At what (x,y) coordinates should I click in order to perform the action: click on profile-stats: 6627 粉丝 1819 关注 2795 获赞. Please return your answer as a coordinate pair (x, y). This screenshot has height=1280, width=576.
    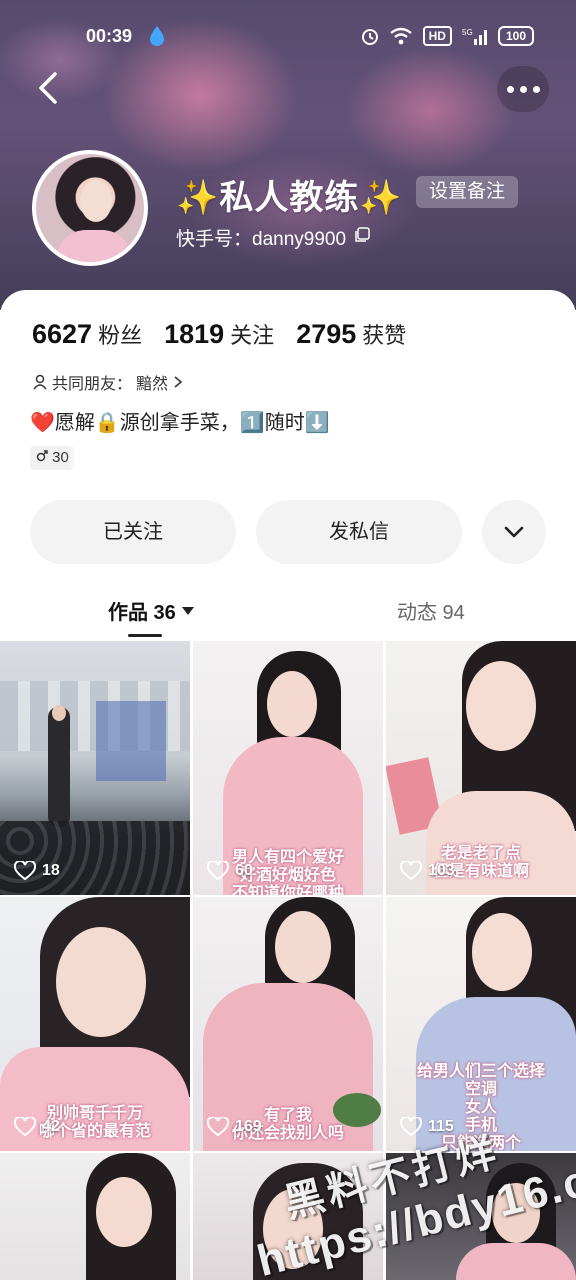
    Looking at the image, I should click on (219, 334).